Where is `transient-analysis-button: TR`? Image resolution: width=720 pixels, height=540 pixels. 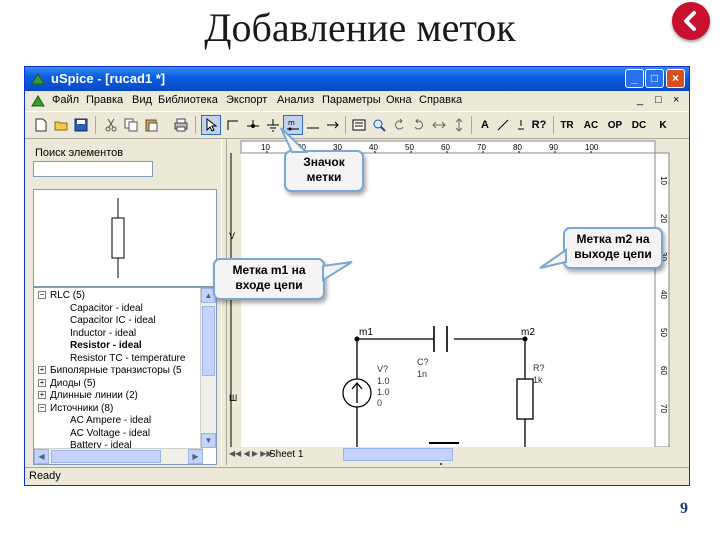
transient-analysis-button: TR is located at coordinates (567, 125).